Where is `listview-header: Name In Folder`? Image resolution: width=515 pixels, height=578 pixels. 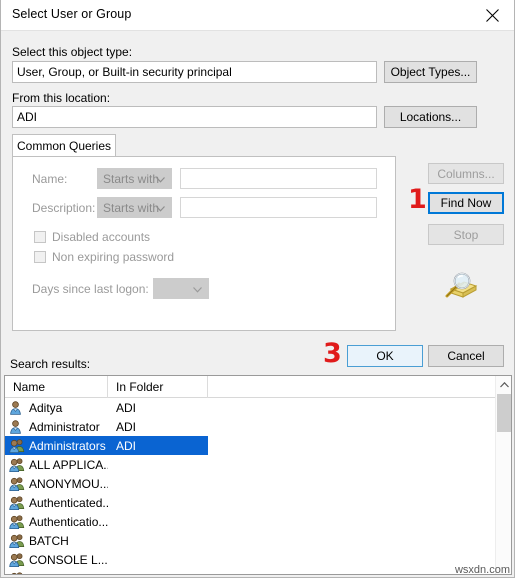
listview-header: Name In Folder is located at coordinates (258, 387).